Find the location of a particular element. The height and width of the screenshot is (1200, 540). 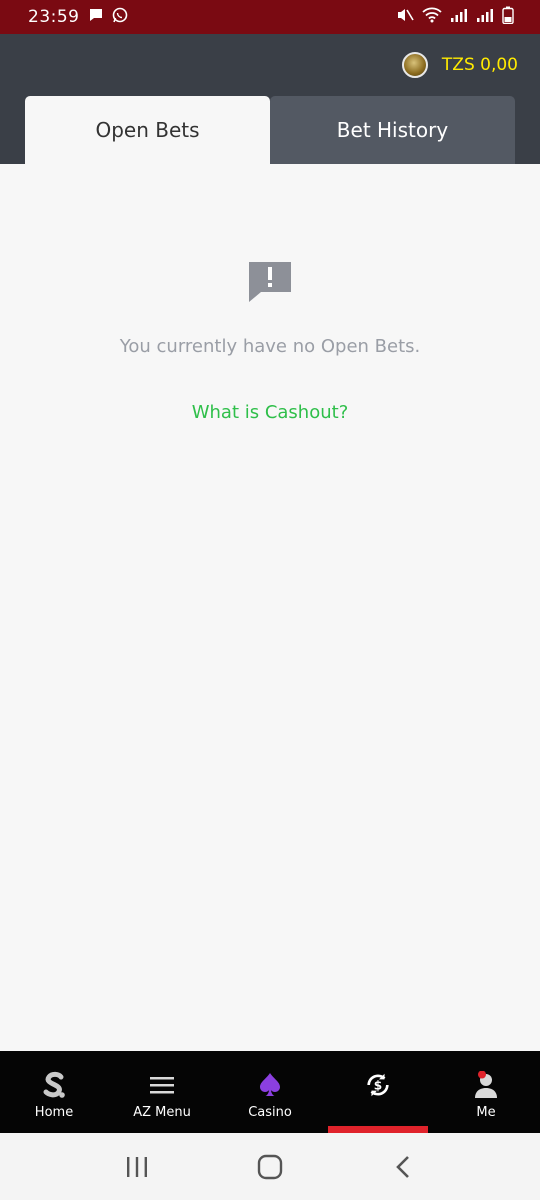

home-button-icon is located at coordinates (270, 1167).